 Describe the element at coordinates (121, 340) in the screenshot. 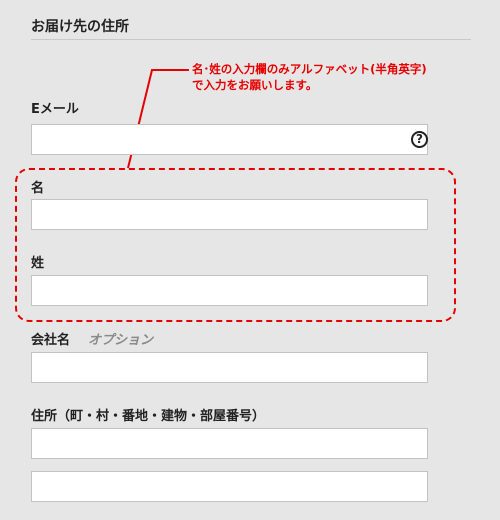

I see `optional-tag: オプション` at that location.